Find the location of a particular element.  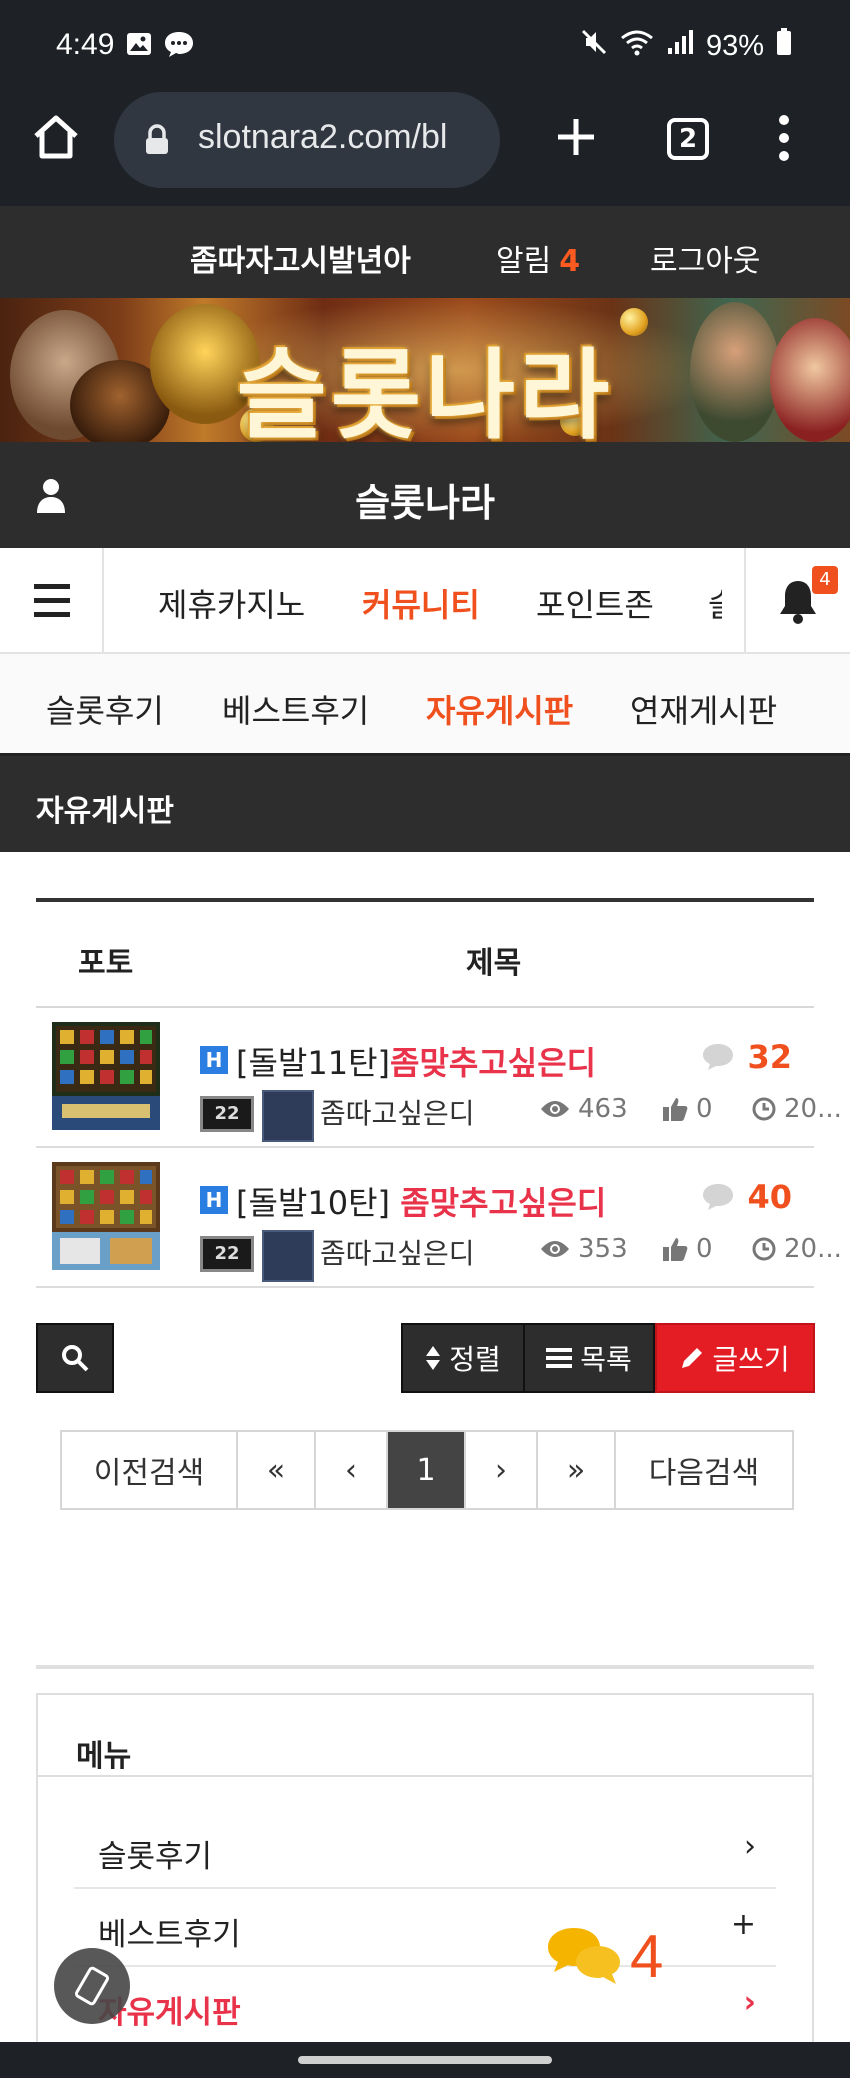

floating-chat-button: 4 is located at coordinates (604, 1956).